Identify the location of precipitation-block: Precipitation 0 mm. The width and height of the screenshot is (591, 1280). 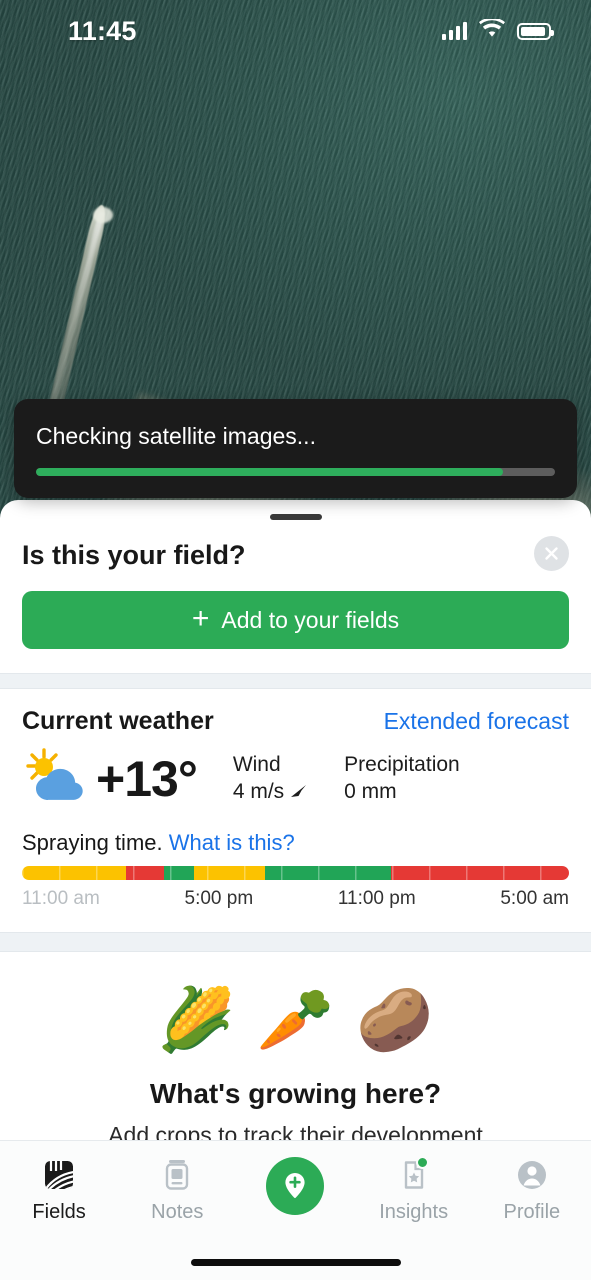
(402, 779).